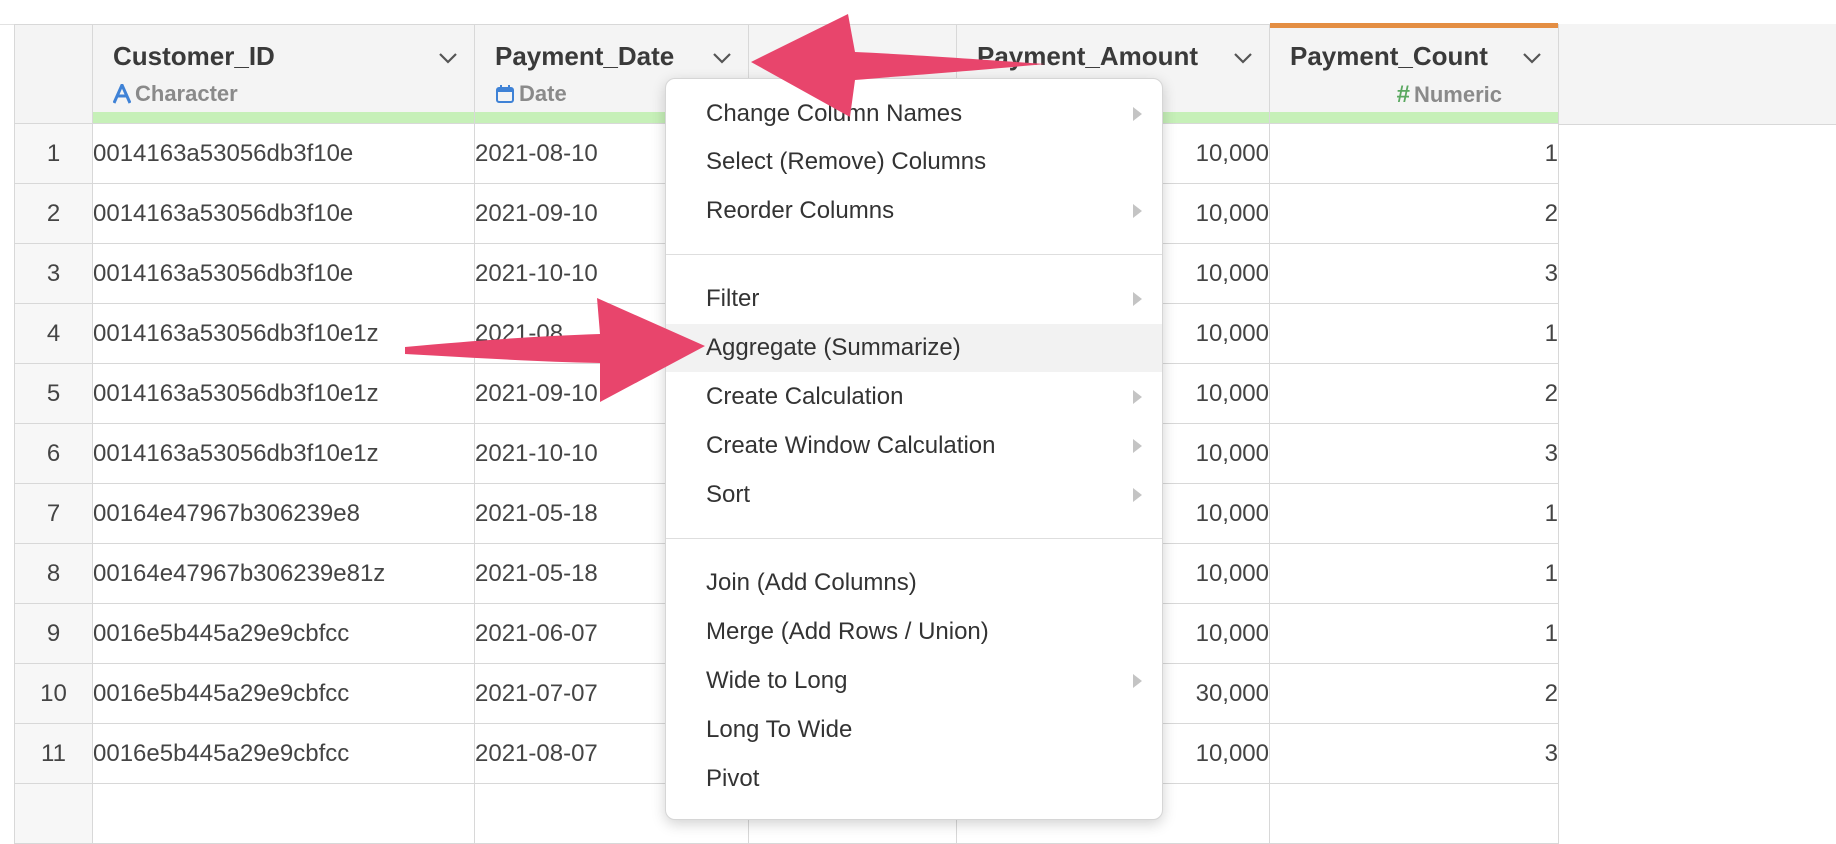 This screenshot has width=1836, height=844. What do you see at coordinates (914, 211) in the screenshot?
I see `menu-item-reorder-columns: Reorder Columns` at bounding box center [914, 211].